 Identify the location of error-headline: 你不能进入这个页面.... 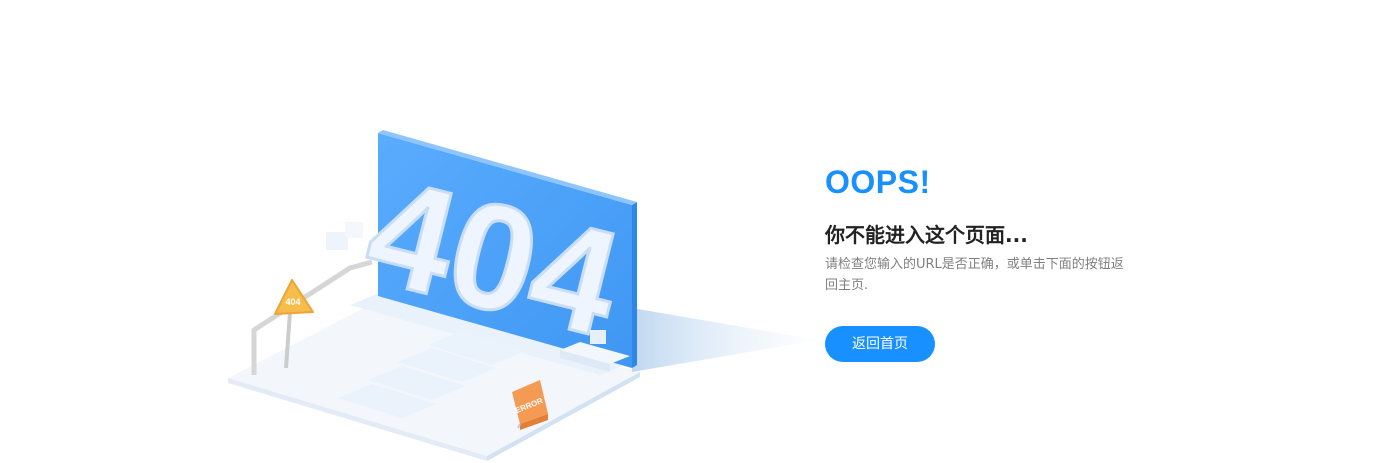
(926, 235).